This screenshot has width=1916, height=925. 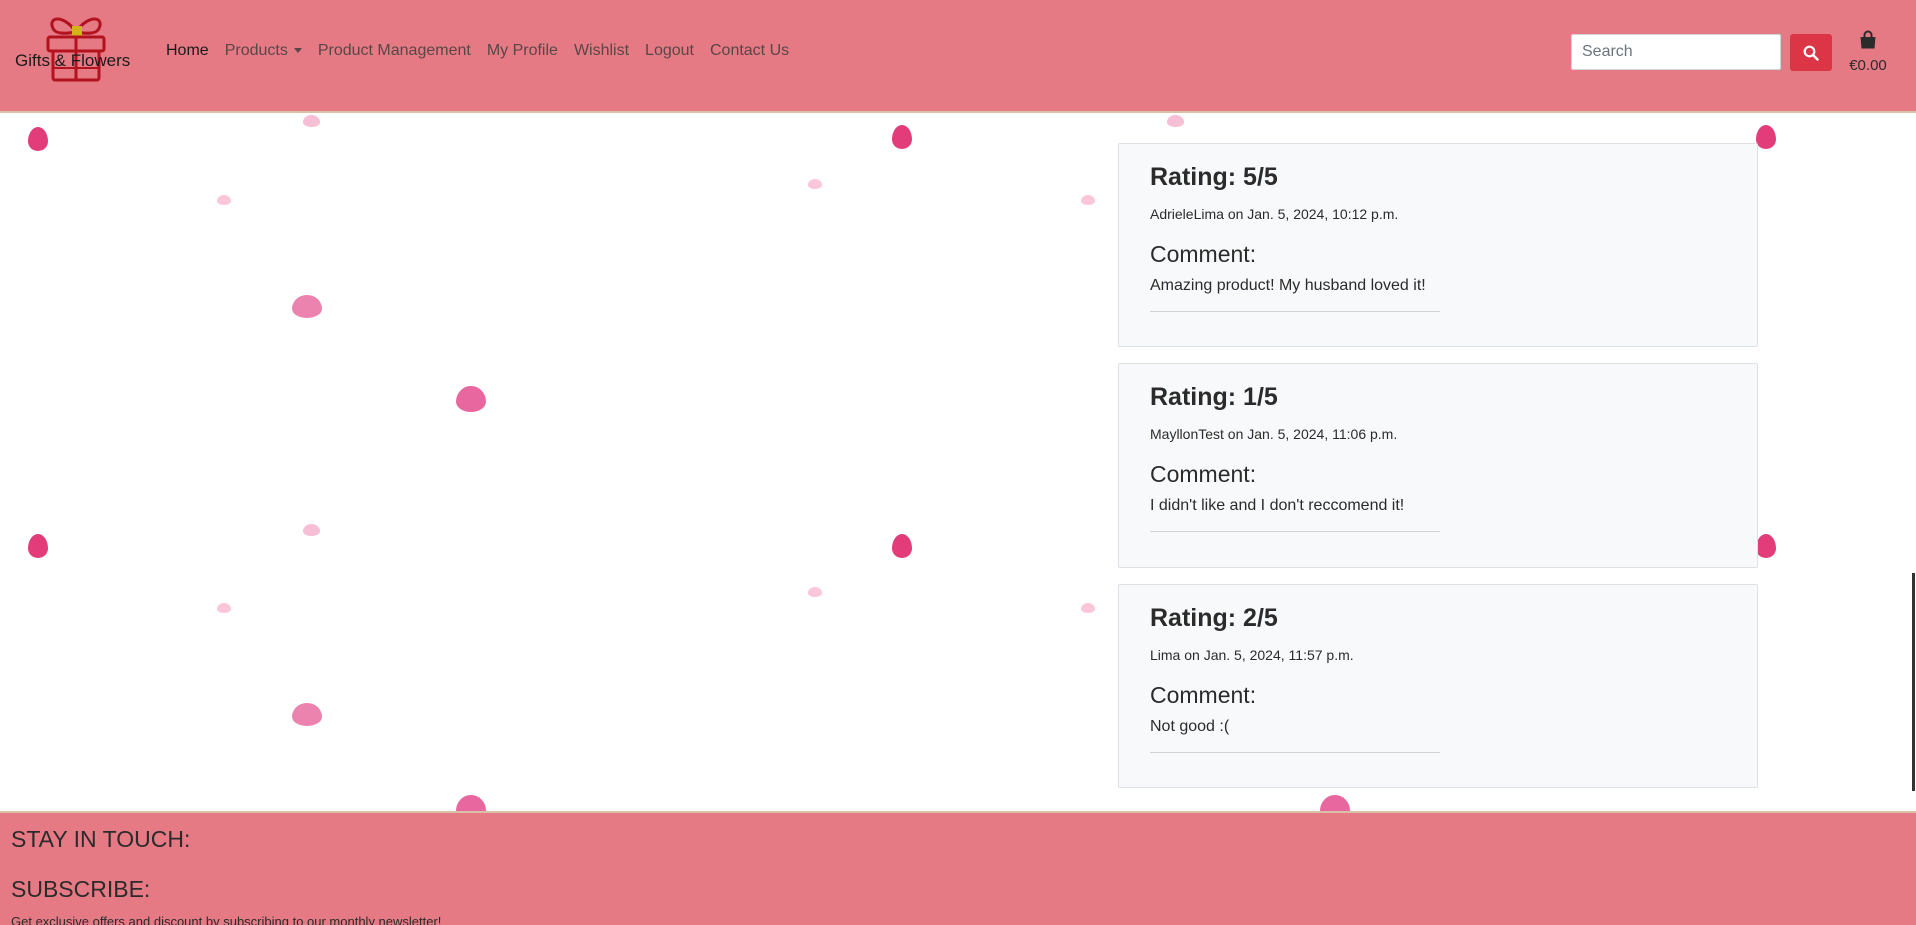 I want to click on review-author-date: Lima on Jan. 5, 2024, 11:57 p.m., so click(x=1252, y=655).